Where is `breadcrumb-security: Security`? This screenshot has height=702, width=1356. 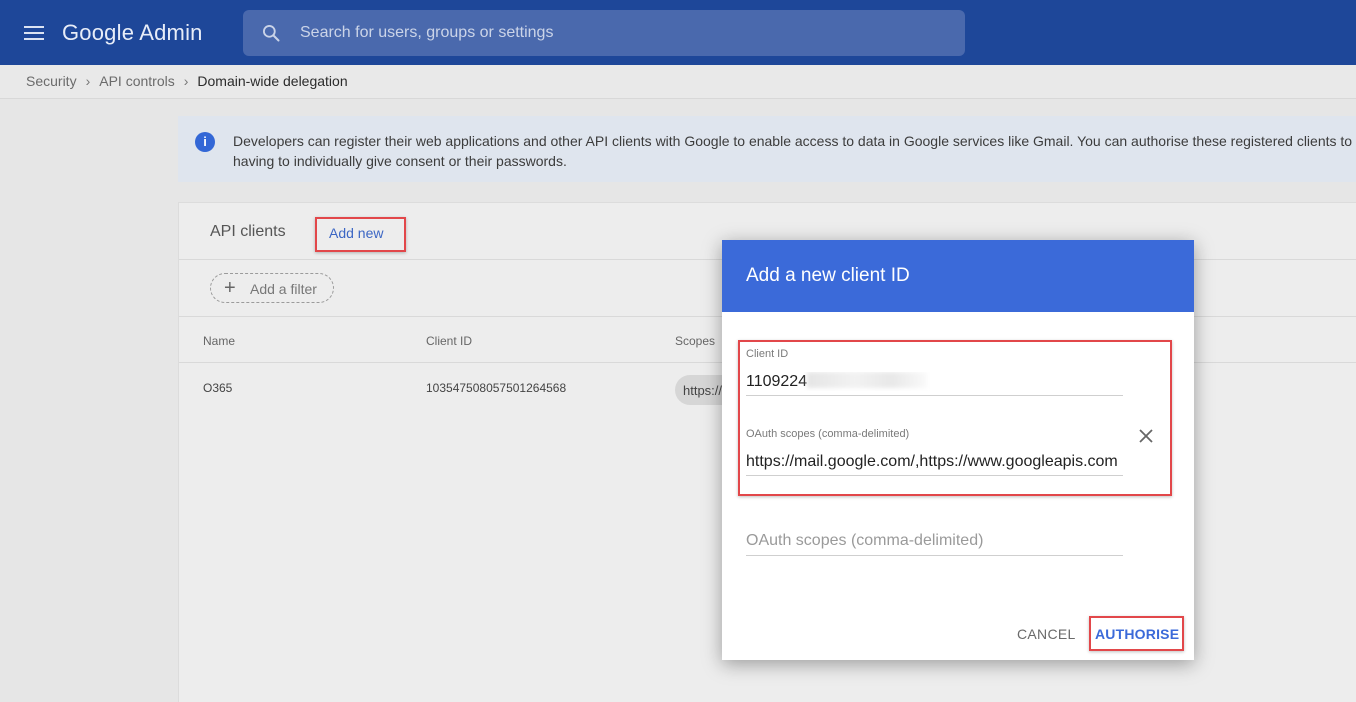
breadcrumb-security: Security is located at coordinates (51, 81).